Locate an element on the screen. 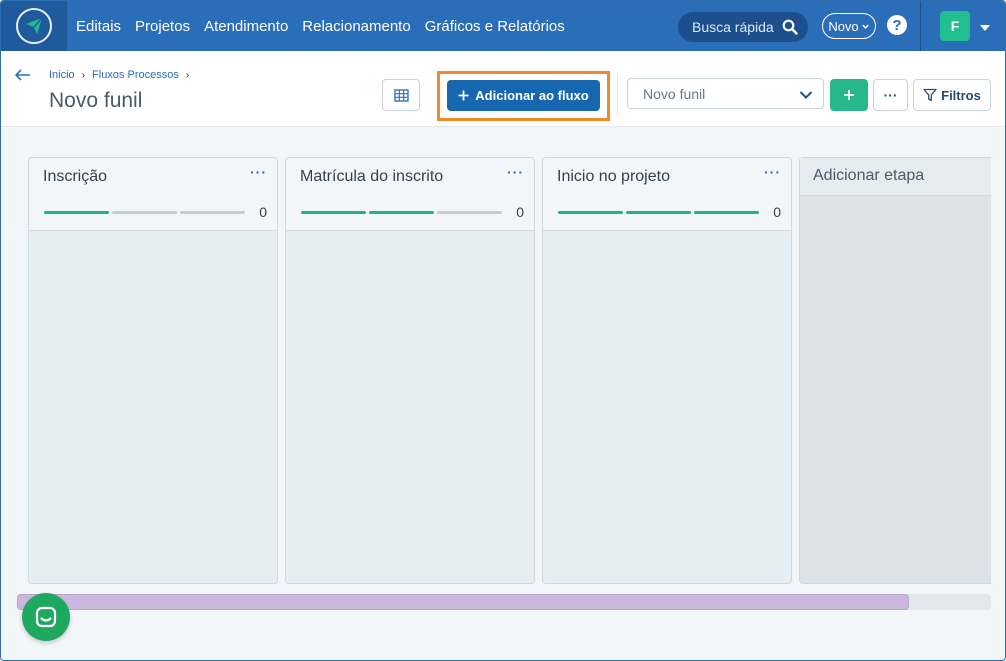 This screenshot has width=1006, height=661. stage-title: Matrícula do inscrito is located at coordinates (372, 176).